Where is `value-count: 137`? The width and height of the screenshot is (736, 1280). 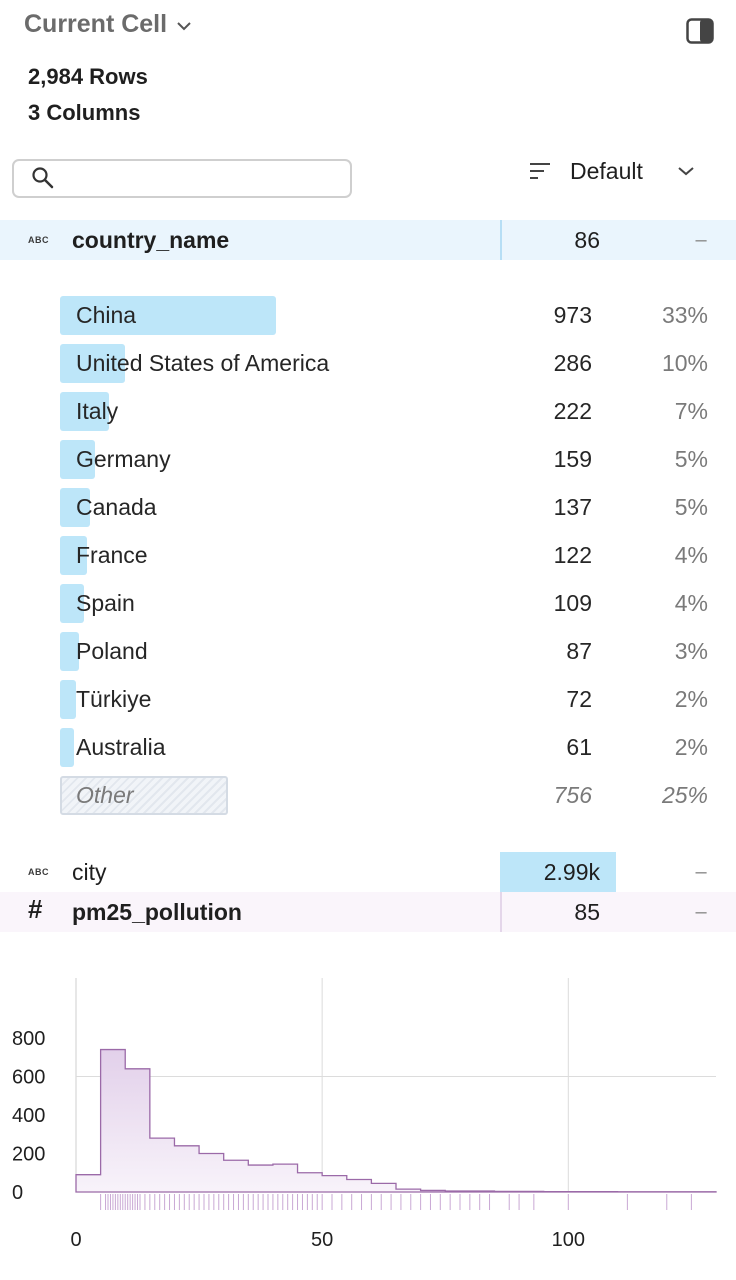 value-count: 137 is located at coordinates (572, 507).